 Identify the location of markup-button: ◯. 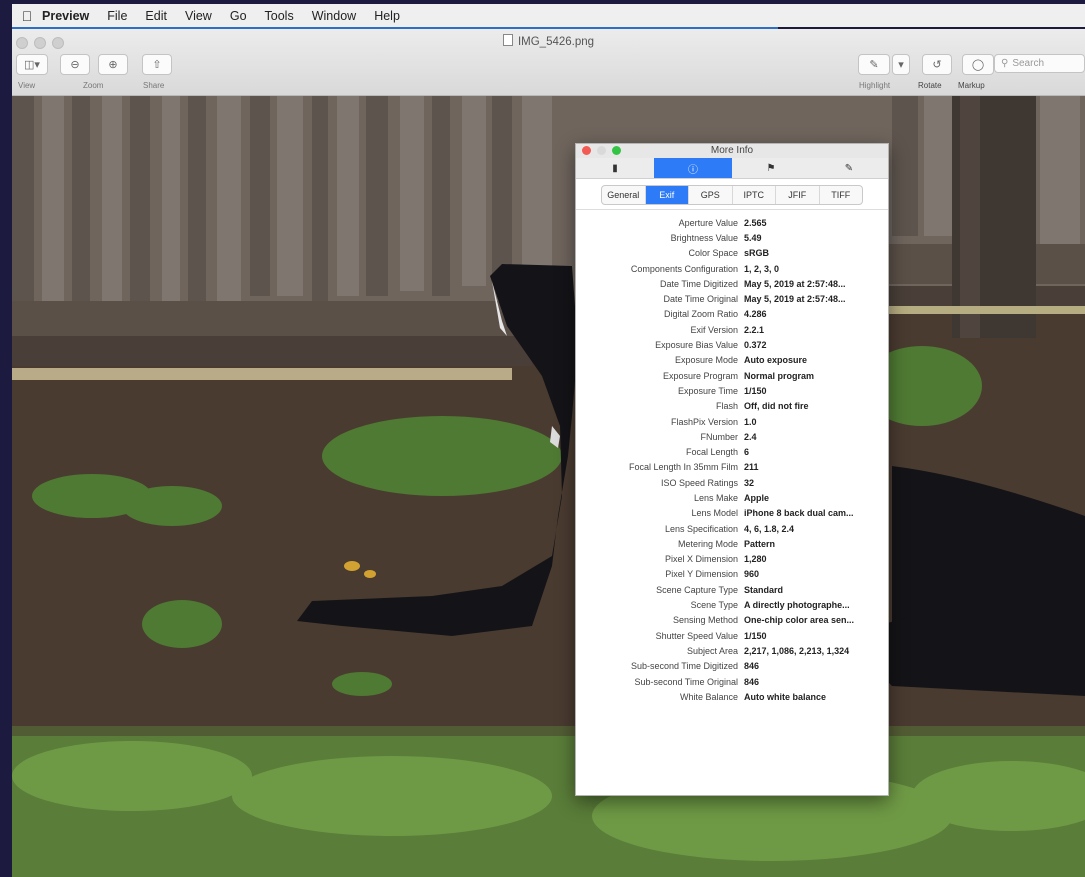
(978, 64).